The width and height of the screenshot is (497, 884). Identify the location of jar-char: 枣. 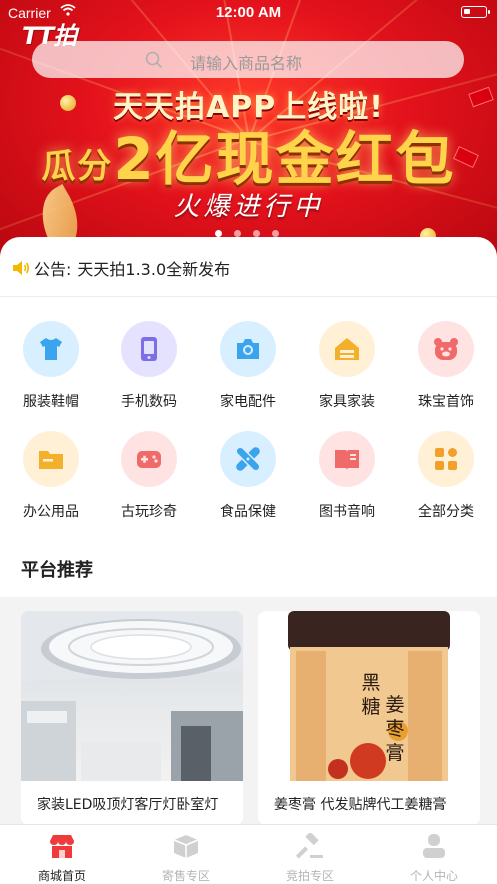
(395, 729).